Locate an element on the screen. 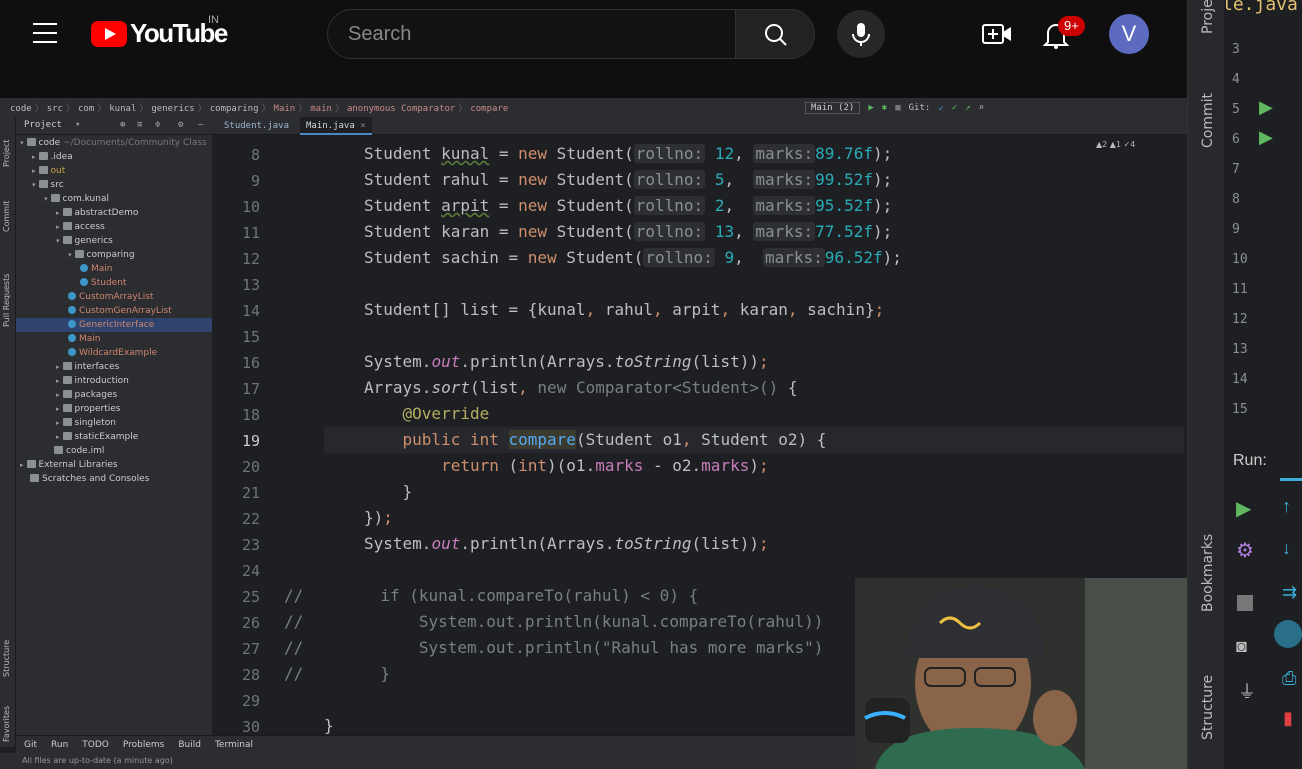 This screenshot has width=1302, height=769. stop-icon is located at coordinates (1245, 603).